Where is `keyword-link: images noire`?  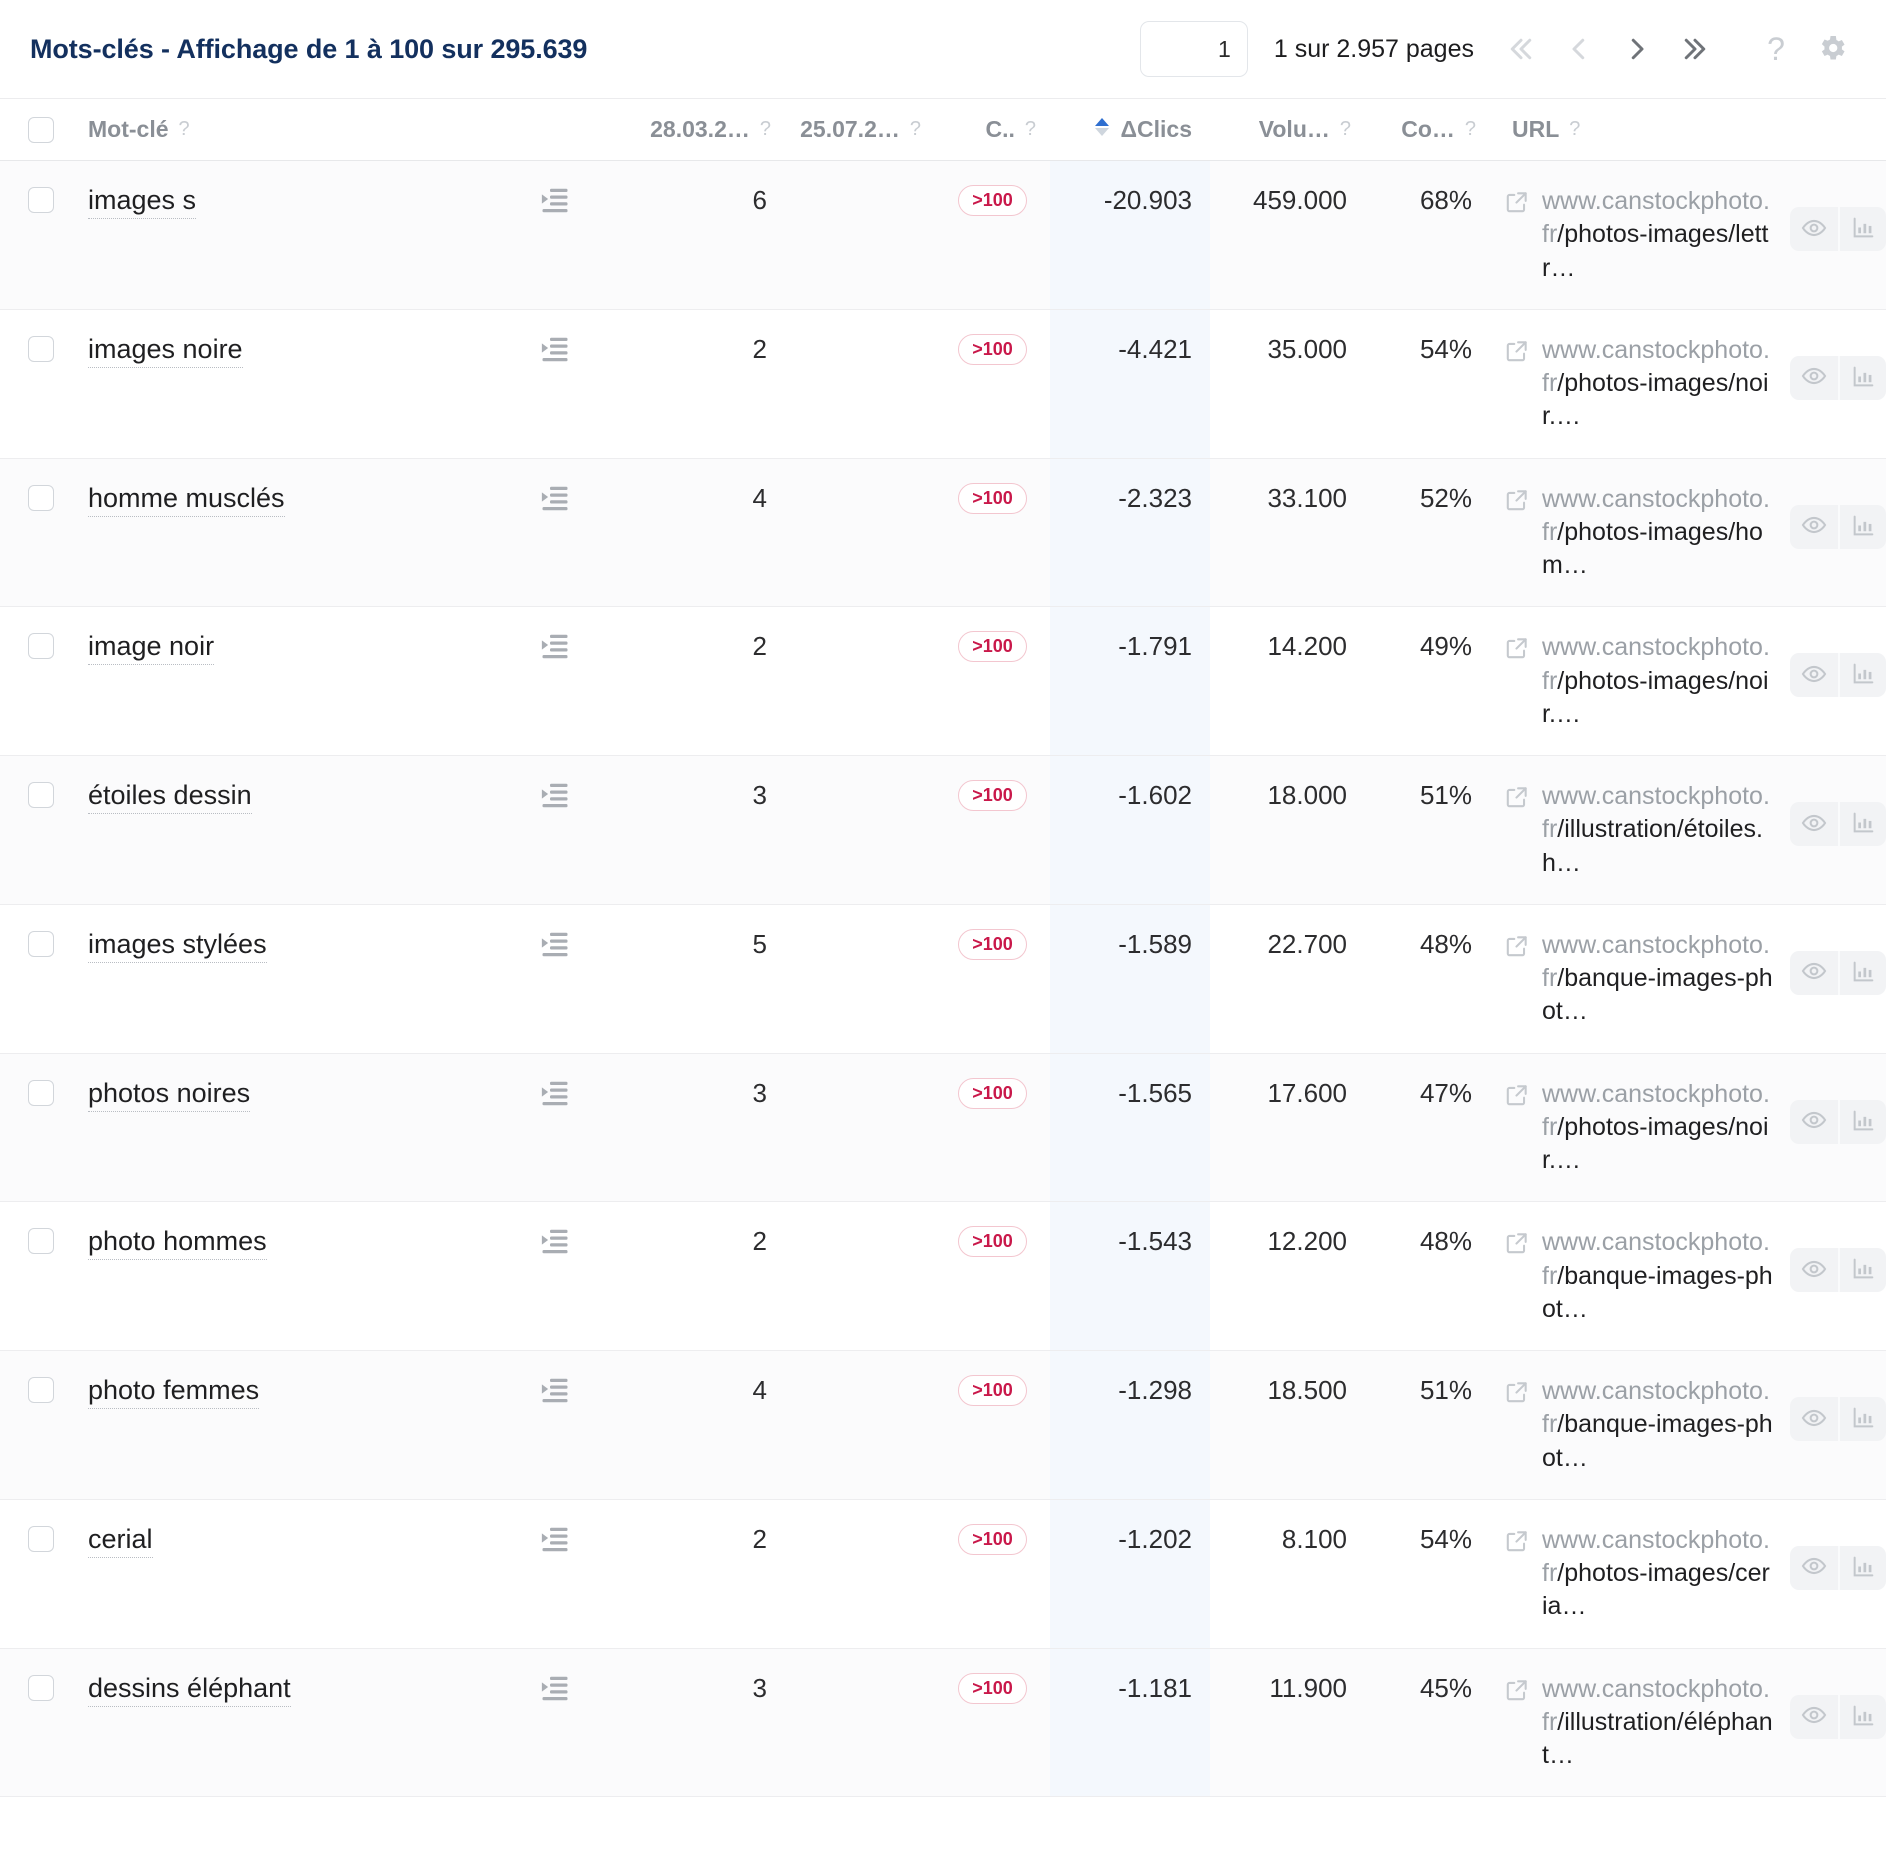 keyword-link: images noire is located at coordinates (165, 351).